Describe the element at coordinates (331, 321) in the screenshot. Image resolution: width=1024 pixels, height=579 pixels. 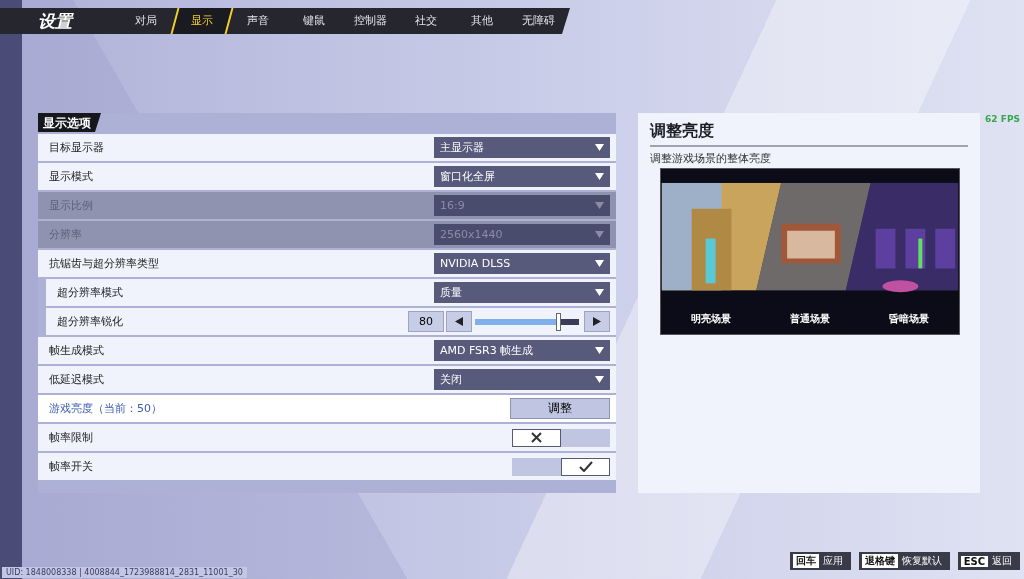
I see `setting-row: 超分辨率锐化 80` at that location.